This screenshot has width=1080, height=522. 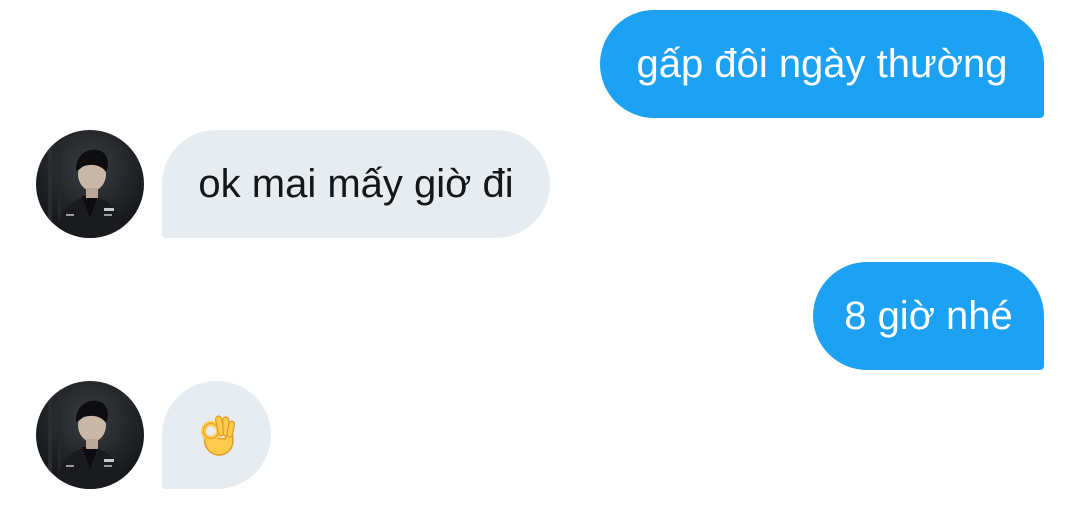 I want to click on received-emoji-bubble, so click(x=216, y=435).